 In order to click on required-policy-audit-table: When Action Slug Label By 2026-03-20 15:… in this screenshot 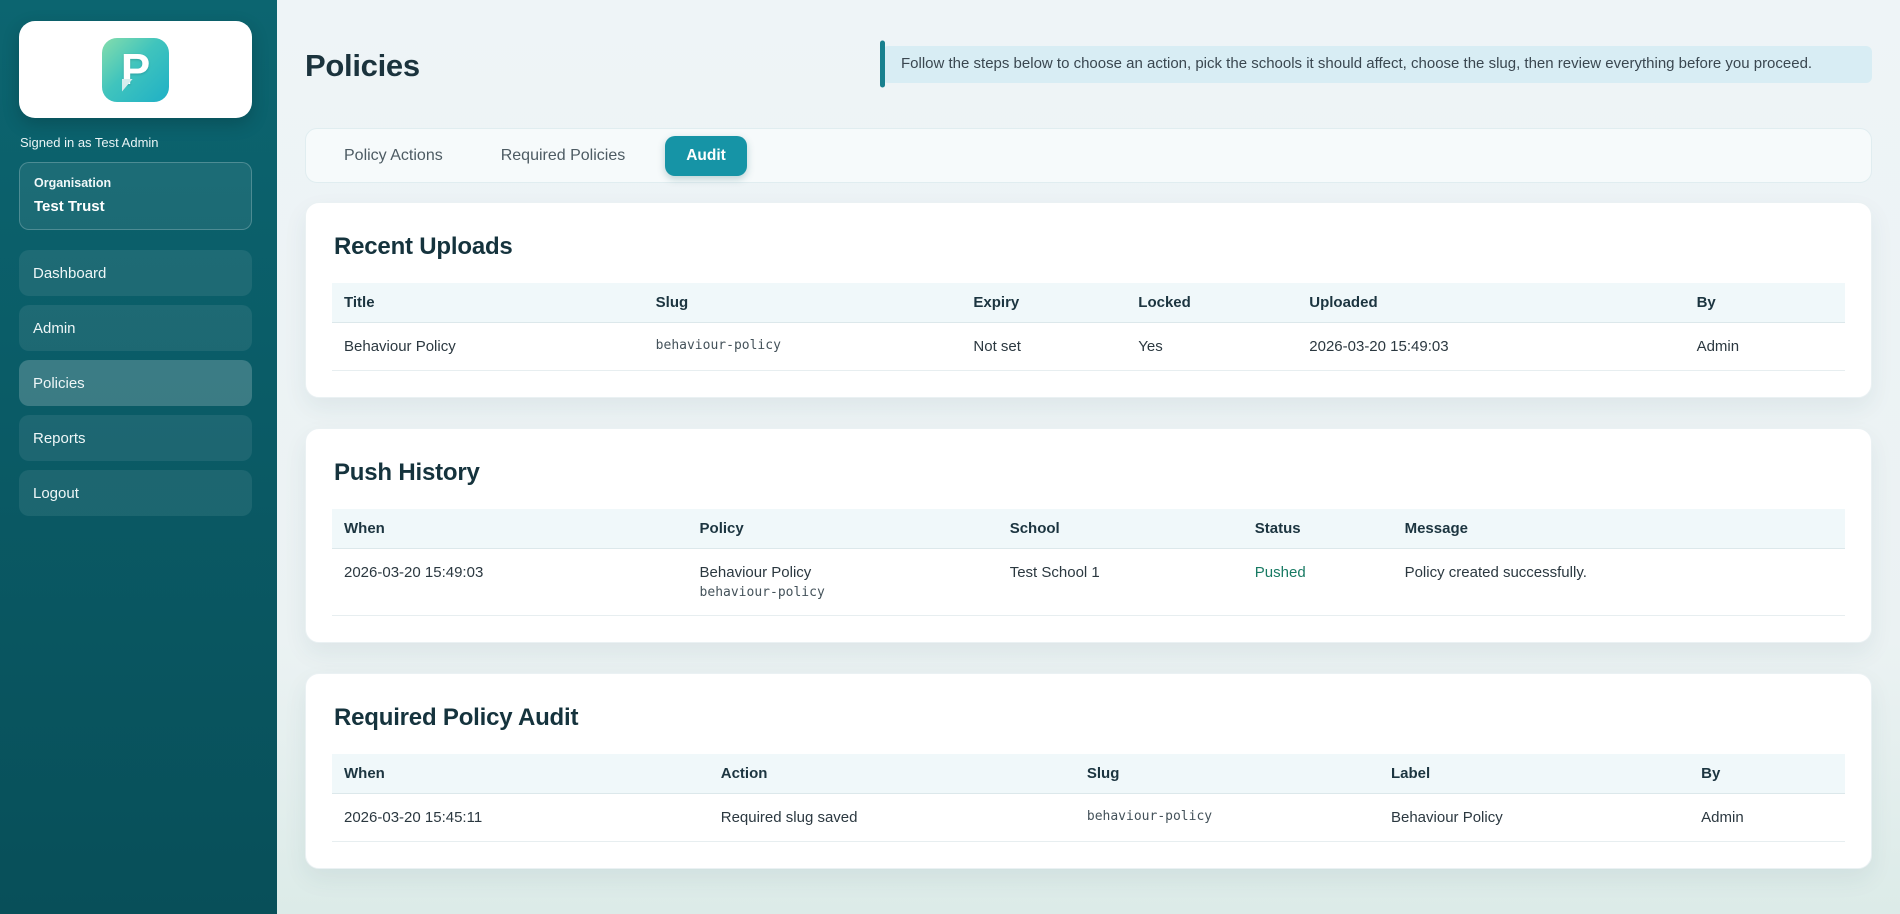, I will do `click(1088, 798)`.